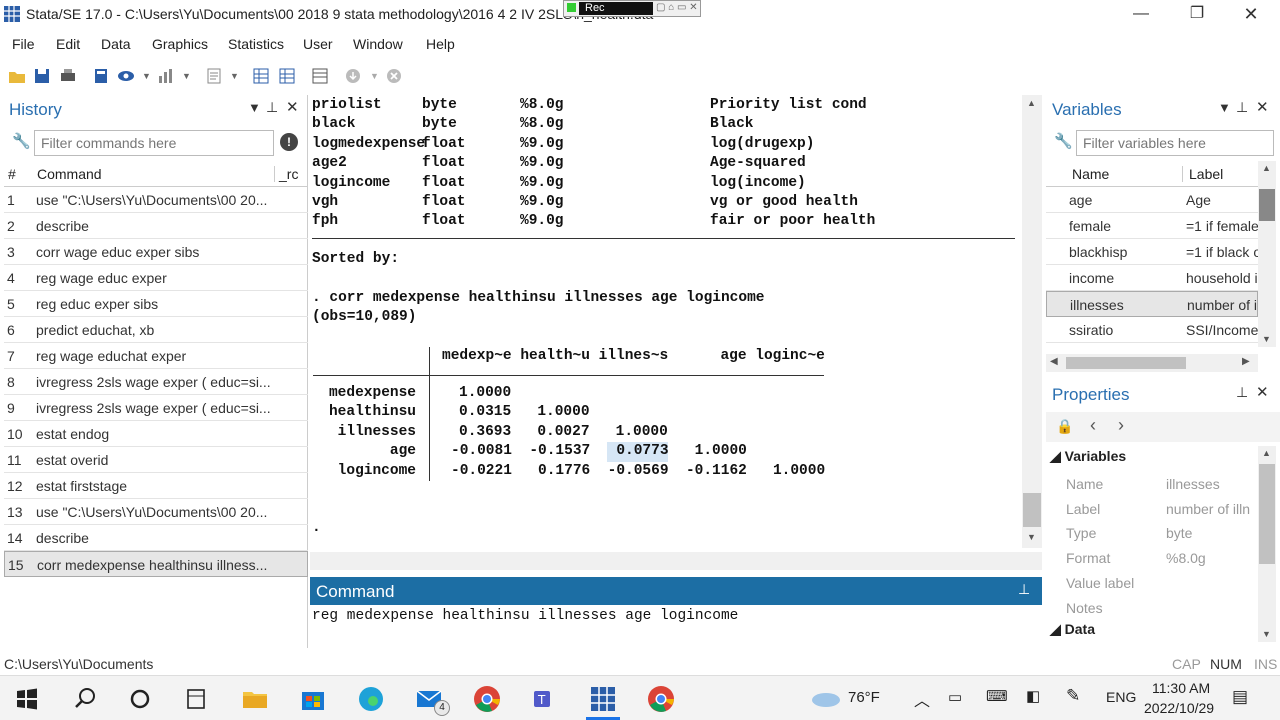 The width and height of the screenshot is (1280, 720). I want to click on language-indicator: ENG, so click(1121, 697).